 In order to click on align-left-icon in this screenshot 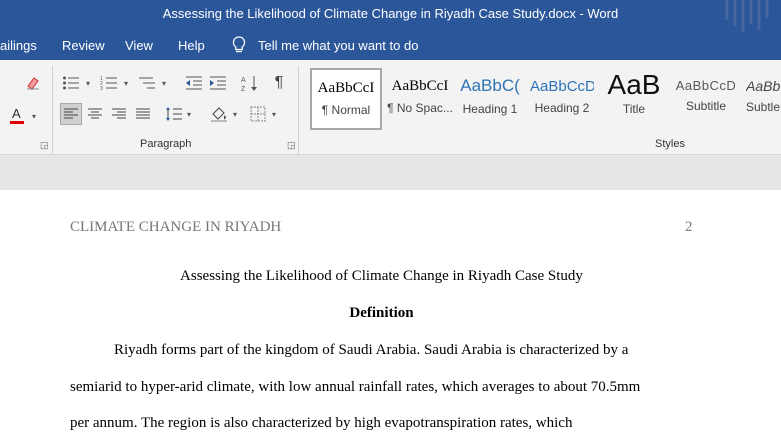, I will do `click(71, 114)`.